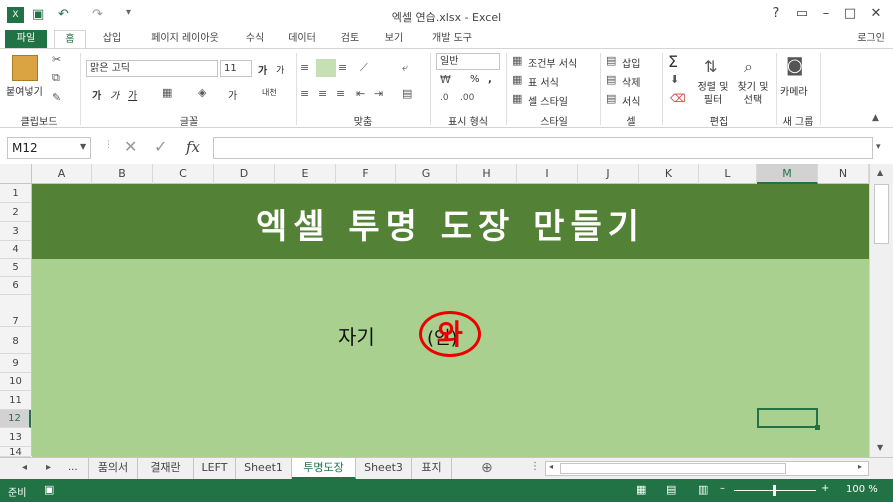  Describe the element at coordinates (774, 490) in the screenshot. I see `zoom-slider-thumb` at that location.